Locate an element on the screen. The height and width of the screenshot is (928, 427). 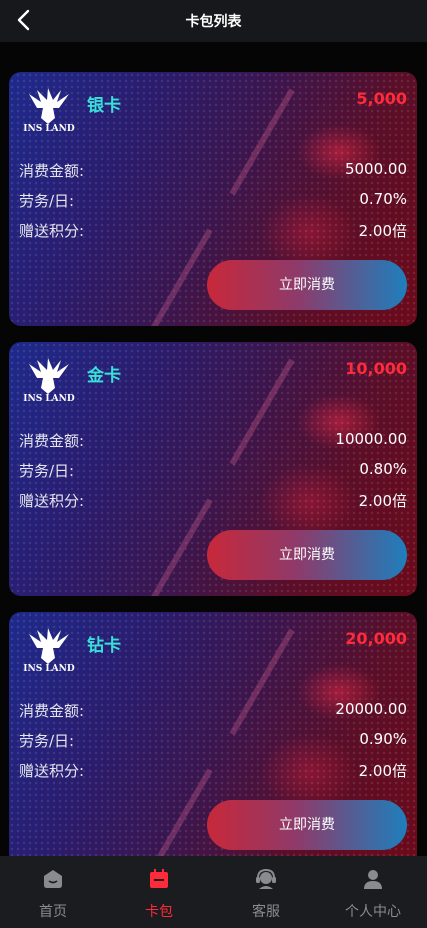
rate-row: 劳务/日: 0.80% is located at coordinates (213, 471).